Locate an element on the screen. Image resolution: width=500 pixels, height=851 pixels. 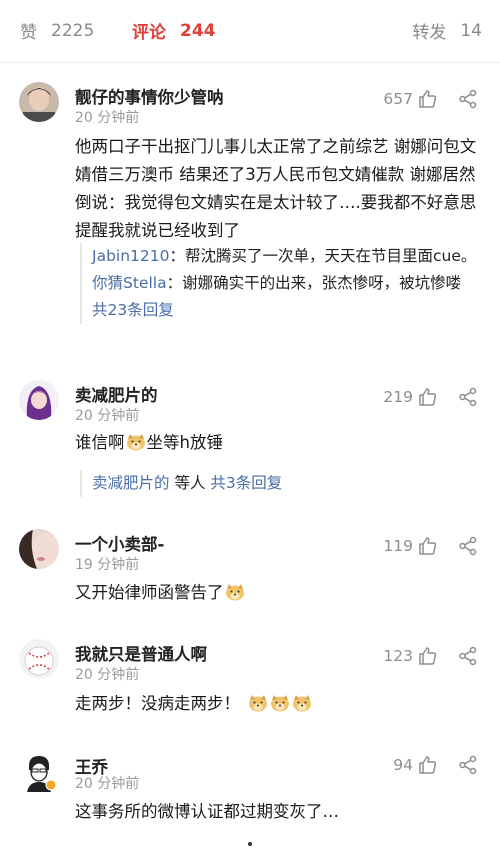
reply-item: Jabin1210：帮沈腾买了一次单，天天在节目里面cue。 is located at coordinates (286, 256).